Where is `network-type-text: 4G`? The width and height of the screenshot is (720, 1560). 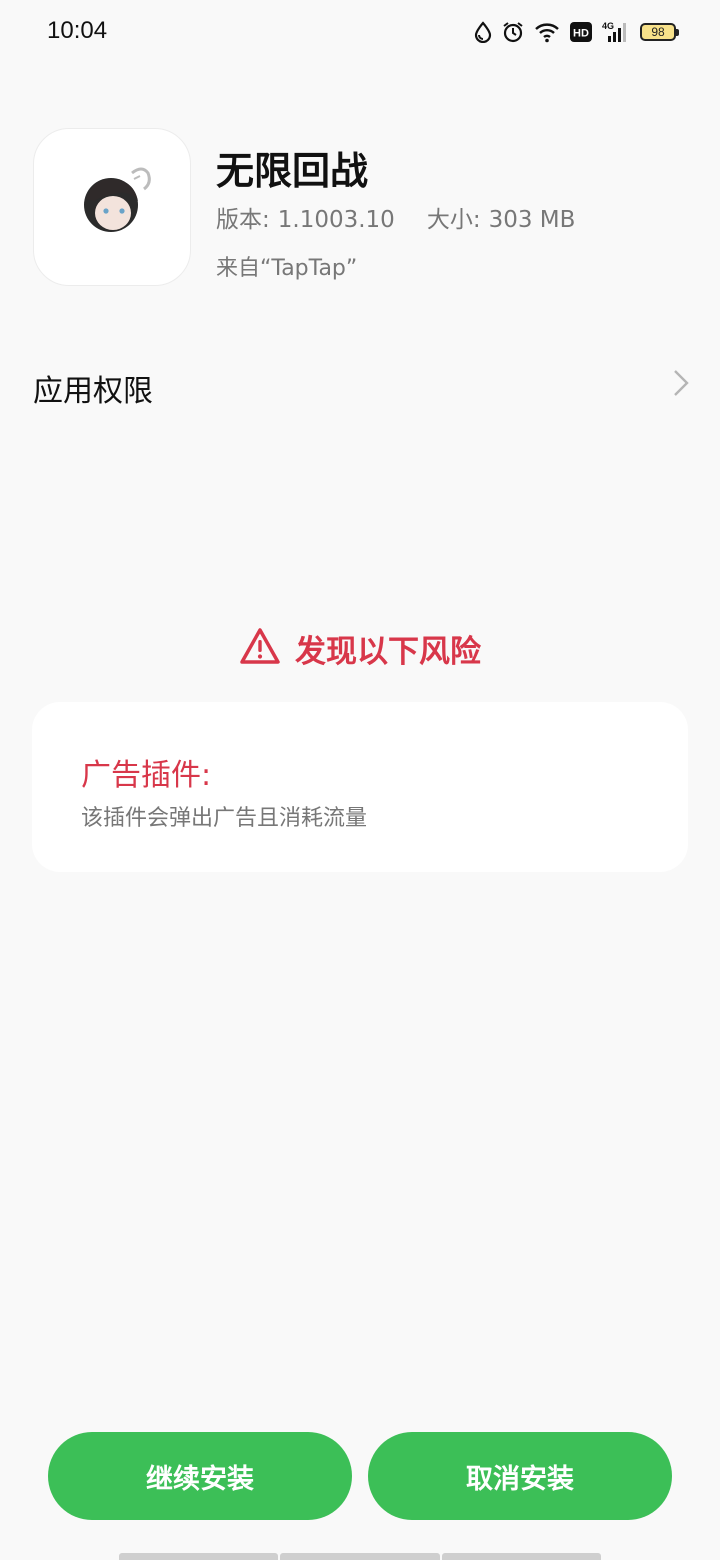 network-type-text: 4G is located at coordinates (608, 26).